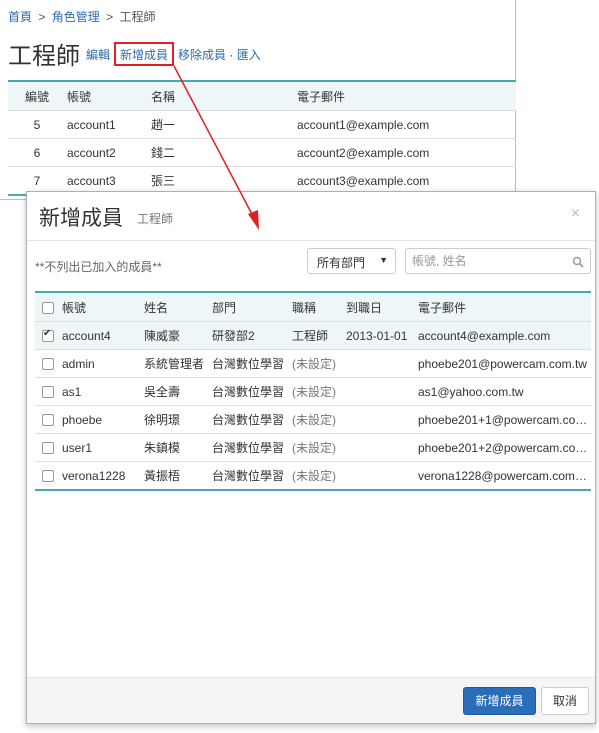 Image resolution: width=599 pixels, height=733 pixels. Describe the element at coordinates (177, 391) in the screenshot. I see `cell-name: 吳全壽` at that location.